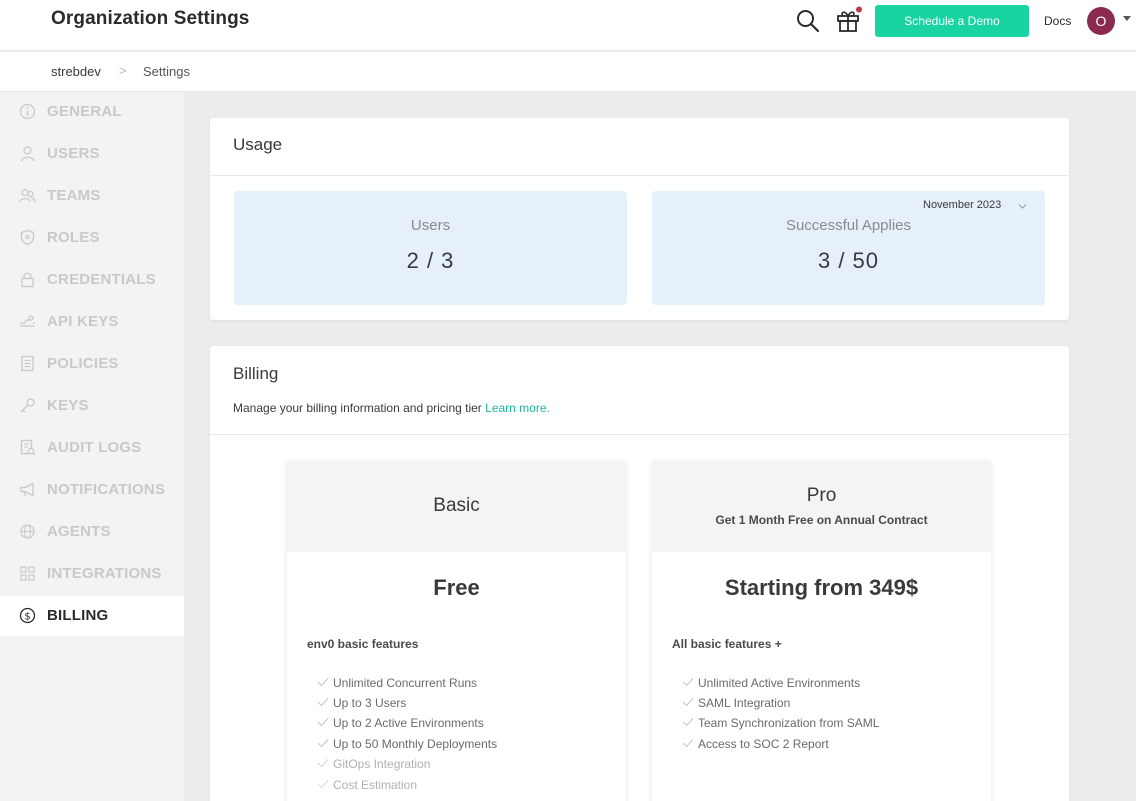 The width and height of the screenshot is (1136, 801). Describe the element at coordinates (859, 9) in the screenshot. I see `notification-dot` at that location.